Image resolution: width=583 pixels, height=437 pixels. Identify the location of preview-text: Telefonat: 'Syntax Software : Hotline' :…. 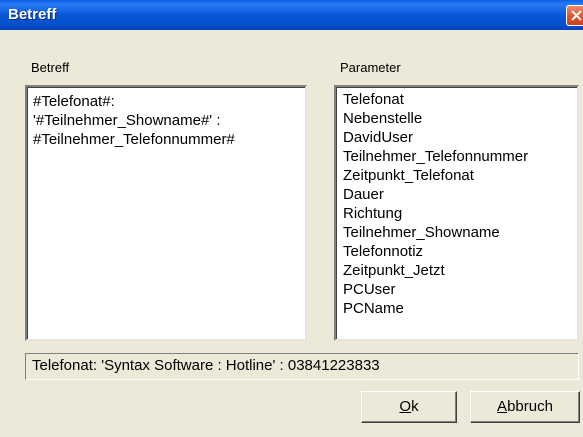
(206, 365).